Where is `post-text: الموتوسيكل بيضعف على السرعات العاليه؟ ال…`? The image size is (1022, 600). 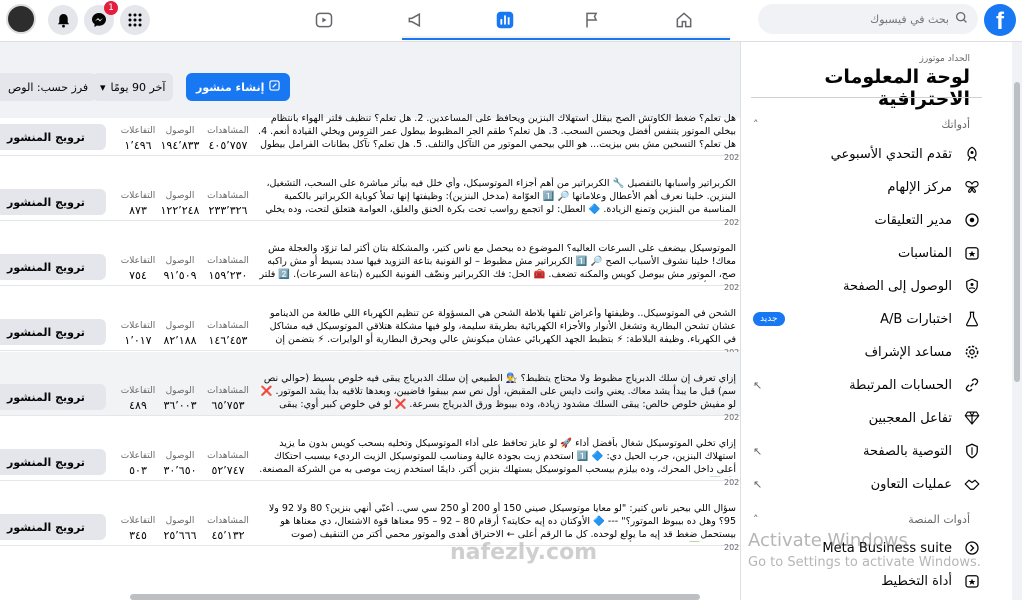 post-text: الموتوسيكل بيضعف على السرعات العاليه؟ ال… is located at coordinates (497, 262).